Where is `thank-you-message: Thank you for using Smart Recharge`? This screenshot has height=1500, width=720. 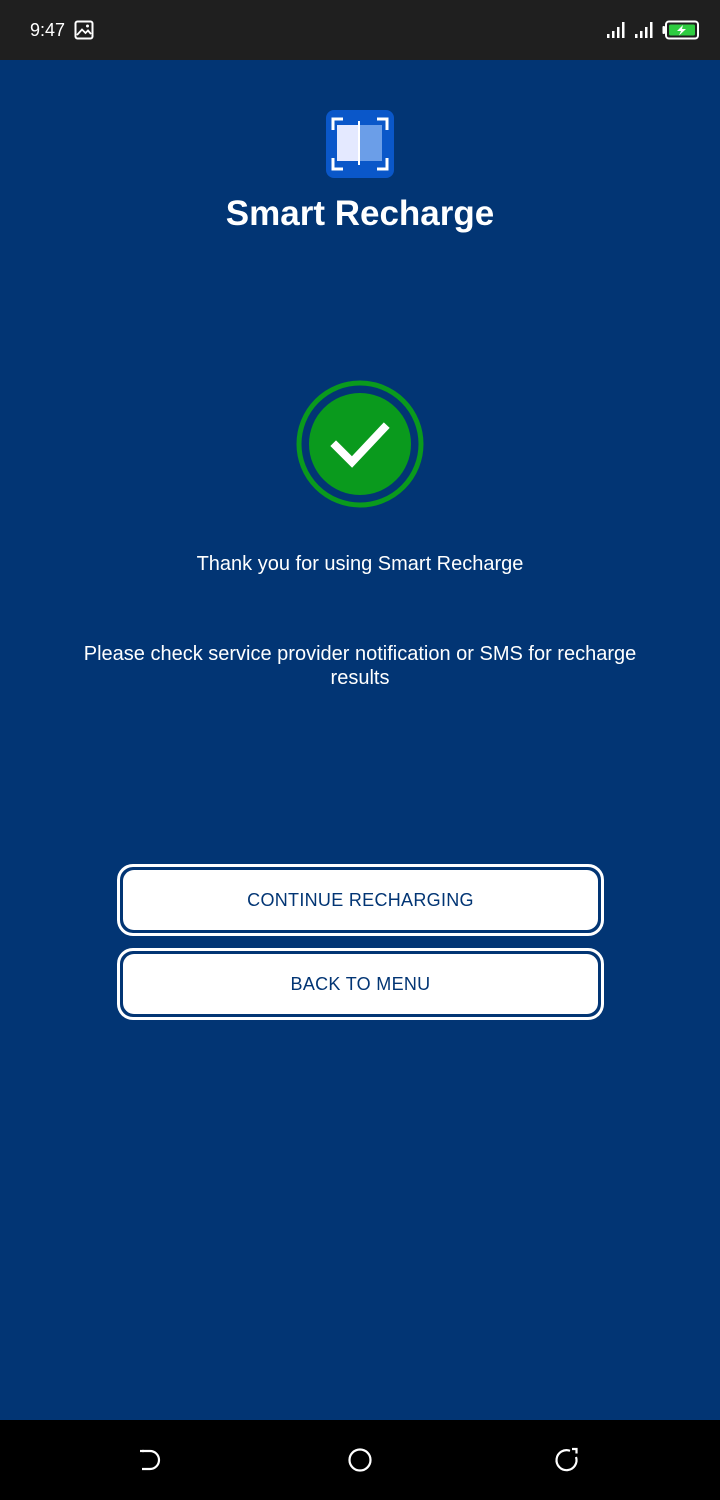 thank-you-message: Thank you for using Smart Recharge is located at coordinates (360, 564).